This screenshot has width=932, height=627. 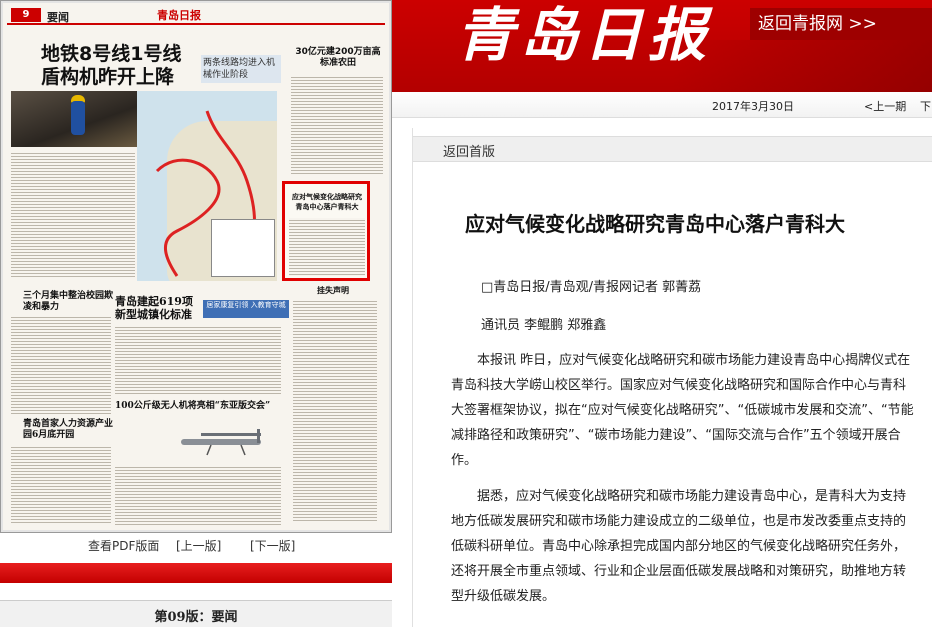 I want to click on section-headline-3: 青岛建起619项新型城镇化标准, so click(x=158, y=308).